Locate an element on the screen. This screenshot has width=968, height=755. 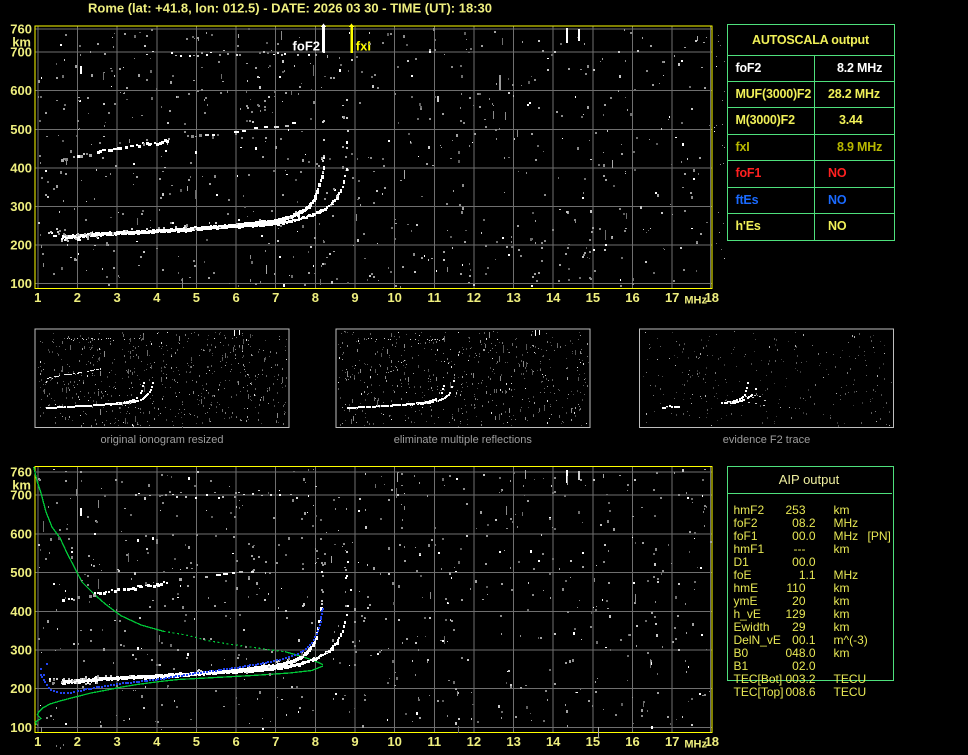
svg-text: original ionogram resized is located at coordinates (162, 440).